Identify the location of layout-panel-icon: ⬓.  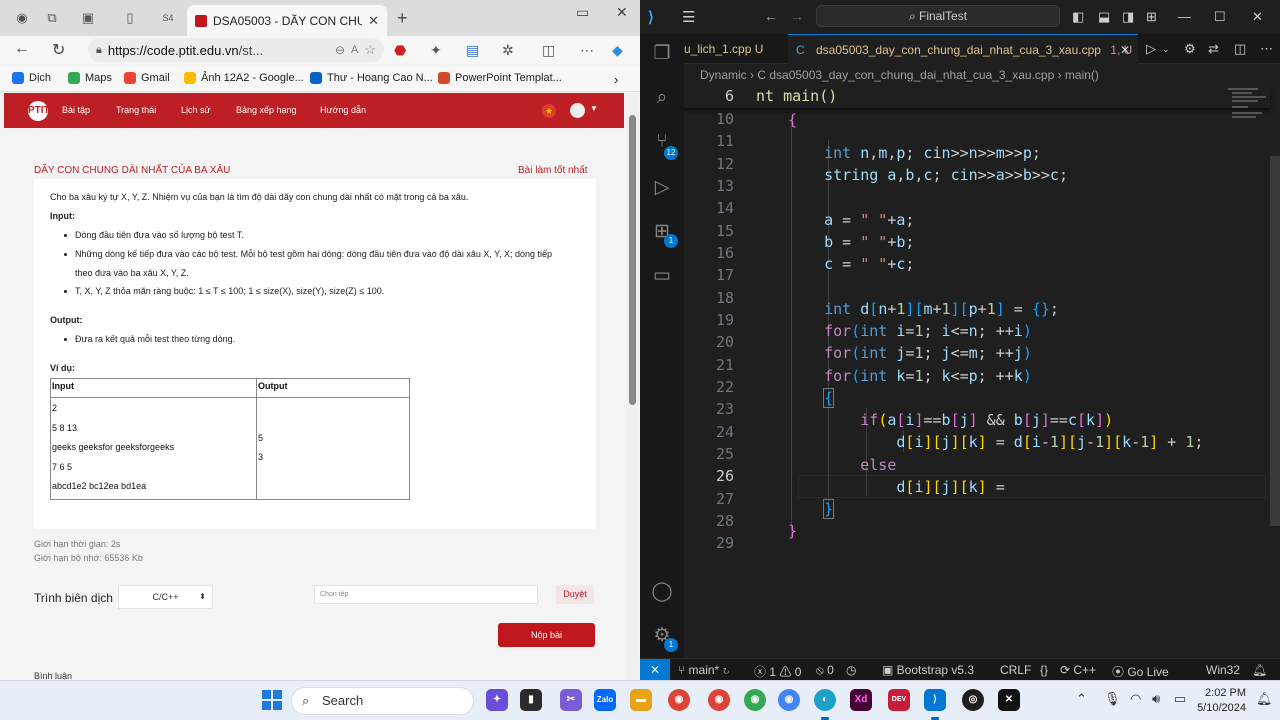
(1104, 17).